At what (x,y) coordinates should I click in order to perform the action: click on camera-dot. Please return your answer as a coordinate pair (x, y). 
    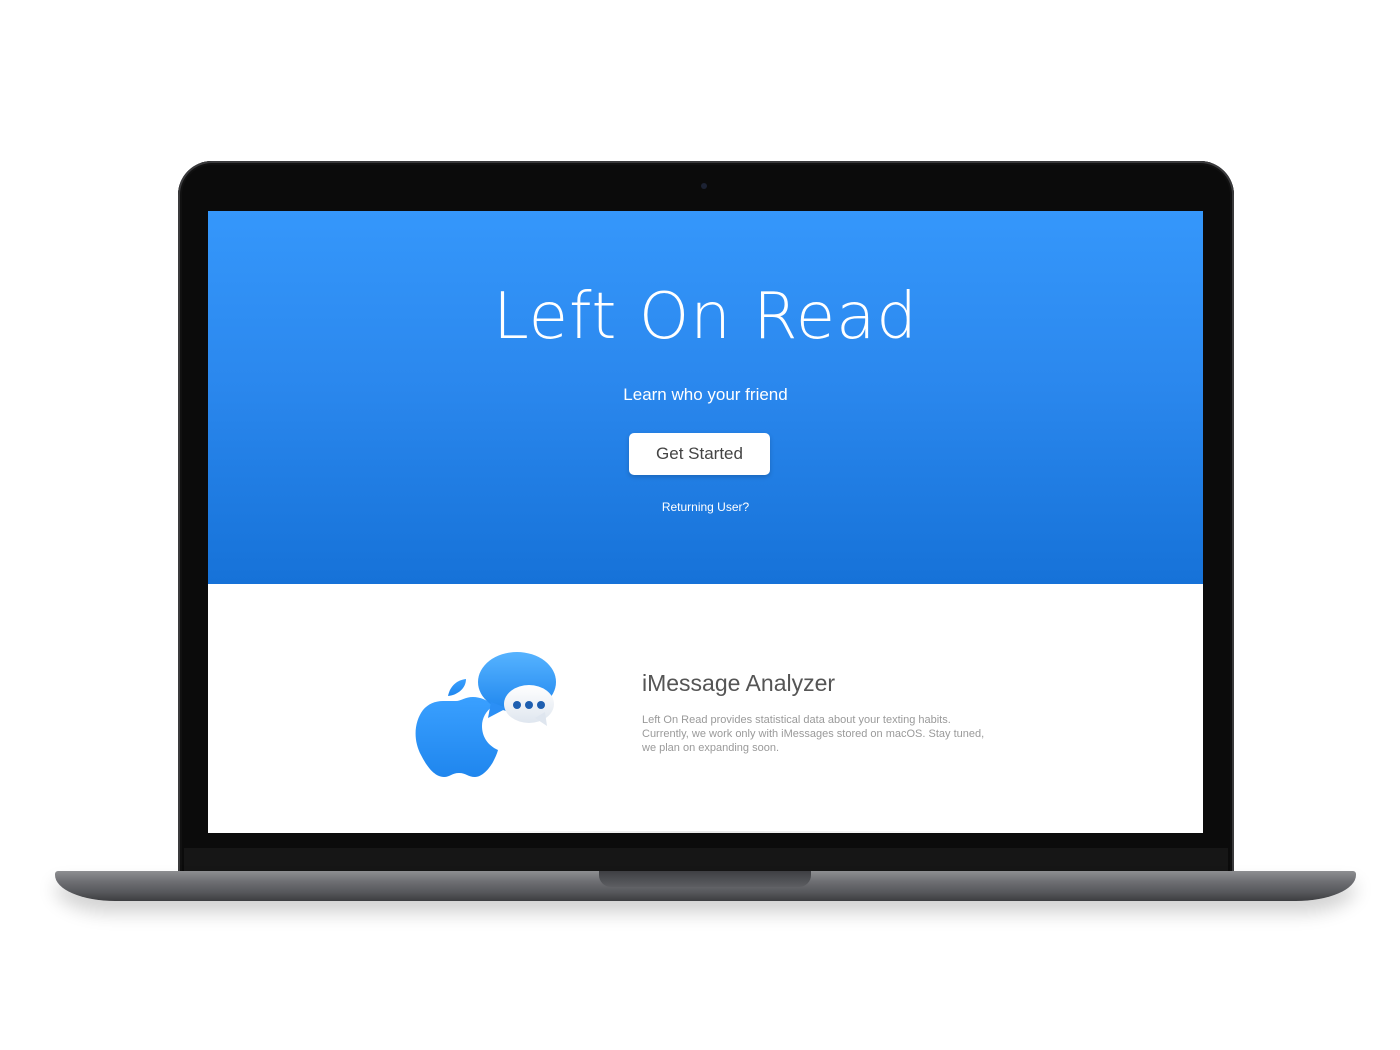
    Looking at the image, I should click on (704, 186).